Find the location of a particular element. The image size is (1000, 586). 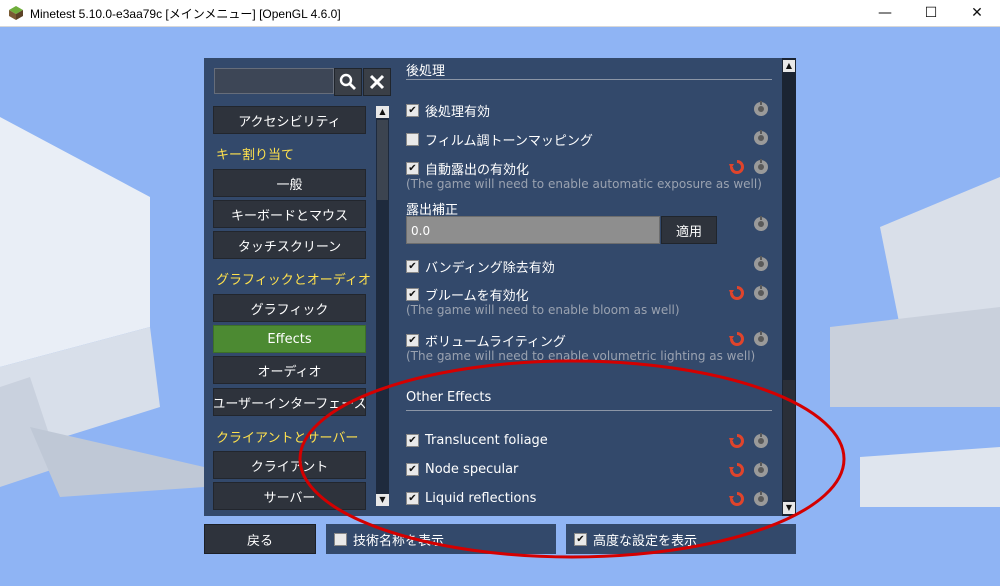

setting-label: 自動露出の有効化 is located at coordinates (477, 170).